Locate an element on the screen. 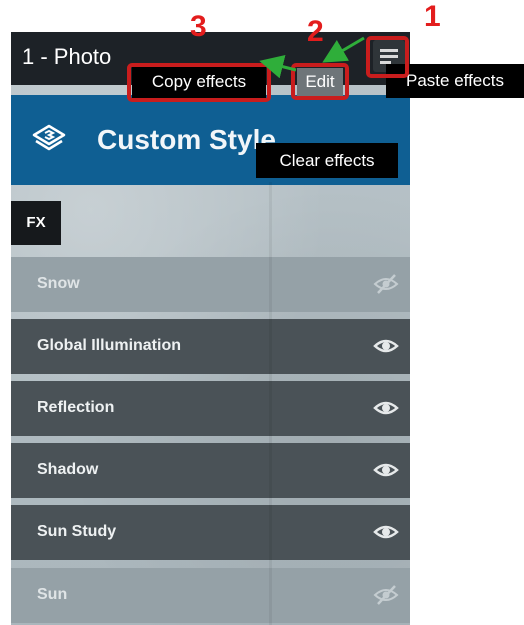  style-title: Custom Style is located at coordinates (186, 139).